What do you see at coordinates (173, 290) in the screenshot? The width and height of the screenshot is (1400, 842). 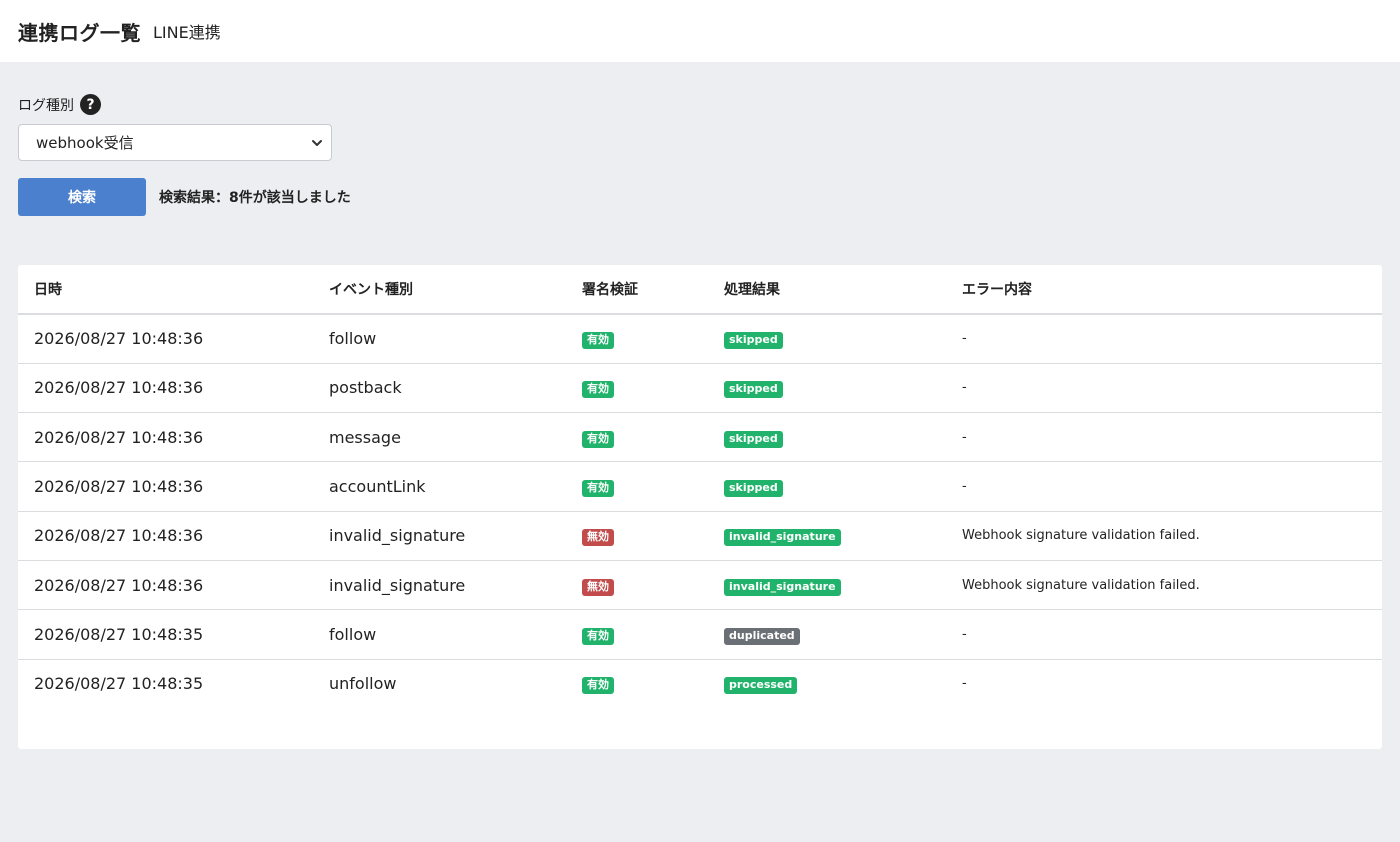 I see `column-header-datetime: 日時` at bounding box center [173, 290].